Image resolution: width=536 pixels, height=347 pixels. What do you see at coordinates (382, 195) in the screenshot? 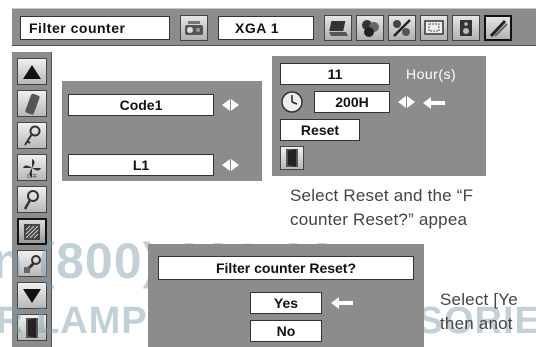
I see `instruction-line: Select Reset and the “F` at bounding box center [382, 195].